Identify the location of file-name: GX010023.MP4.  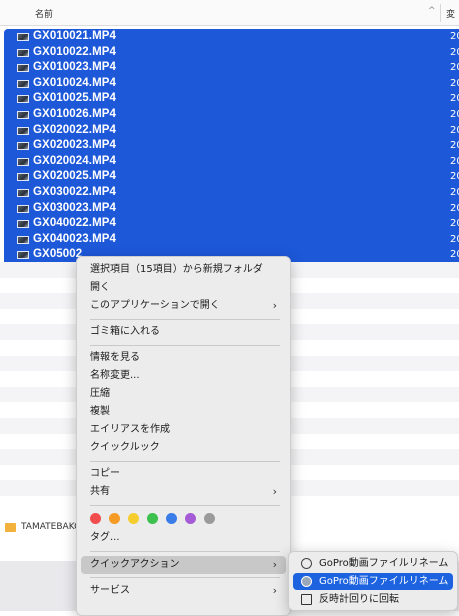
(75, 67).